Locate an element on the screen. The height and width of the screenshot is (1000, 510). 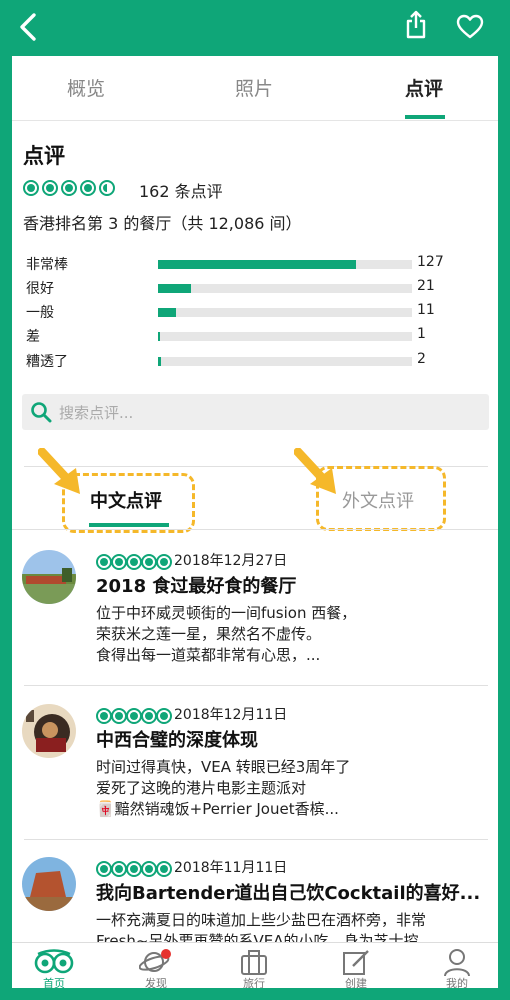
nav-profile: 我的 is located at coordinates (457, 966).